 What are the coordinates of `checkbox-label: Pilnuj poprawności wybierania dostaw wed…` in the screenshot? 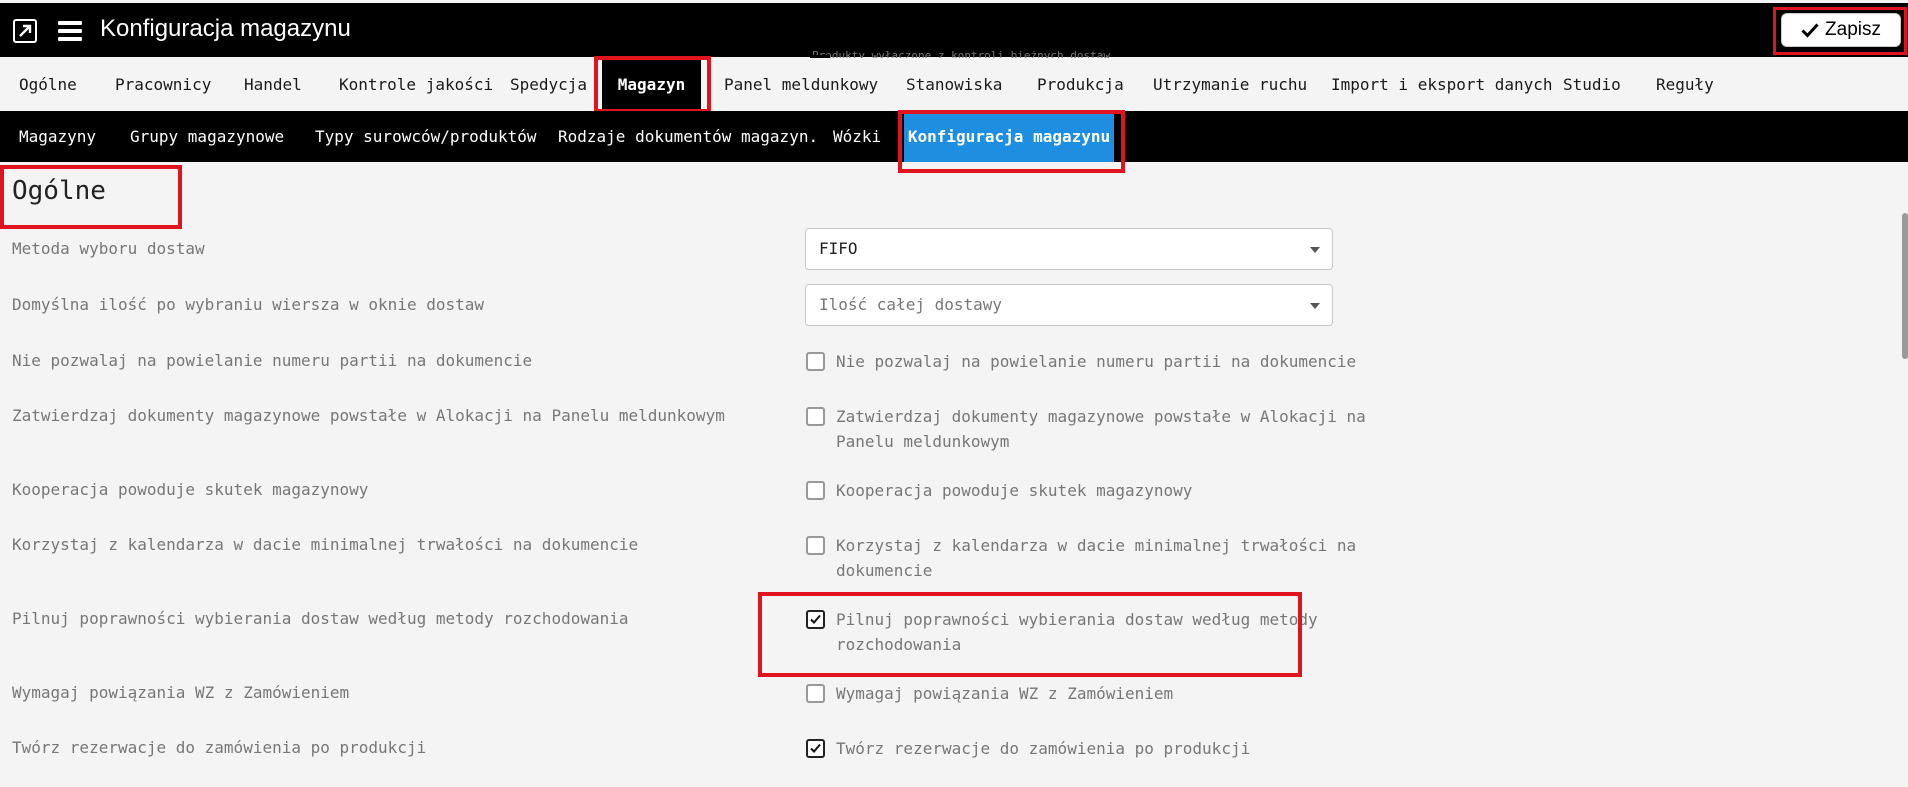 It's located at (1077, 632).